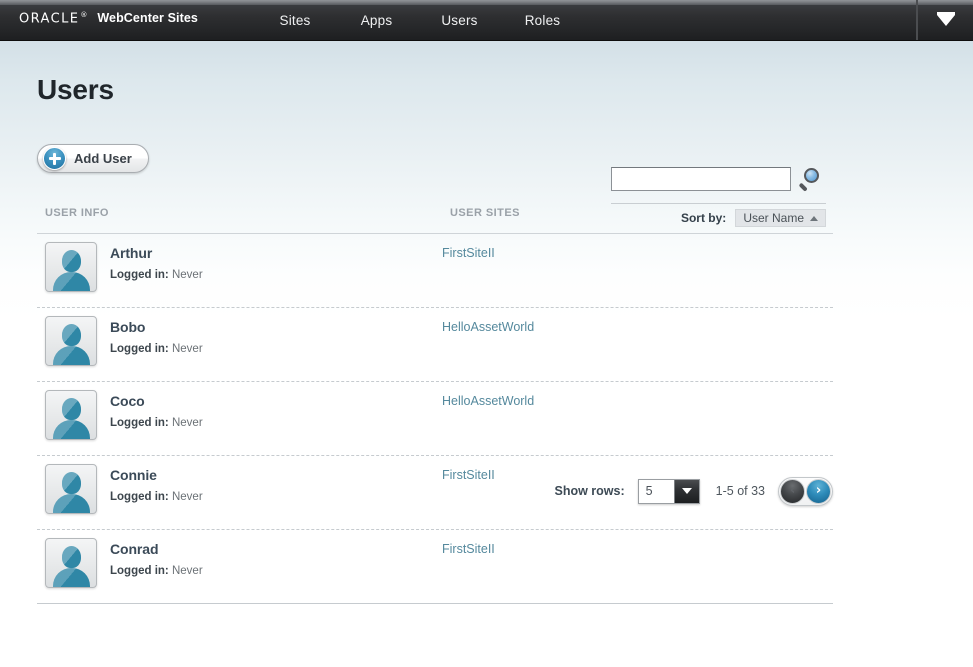  I want to click on chevron-left-icon: ‹, so click(792, 490).